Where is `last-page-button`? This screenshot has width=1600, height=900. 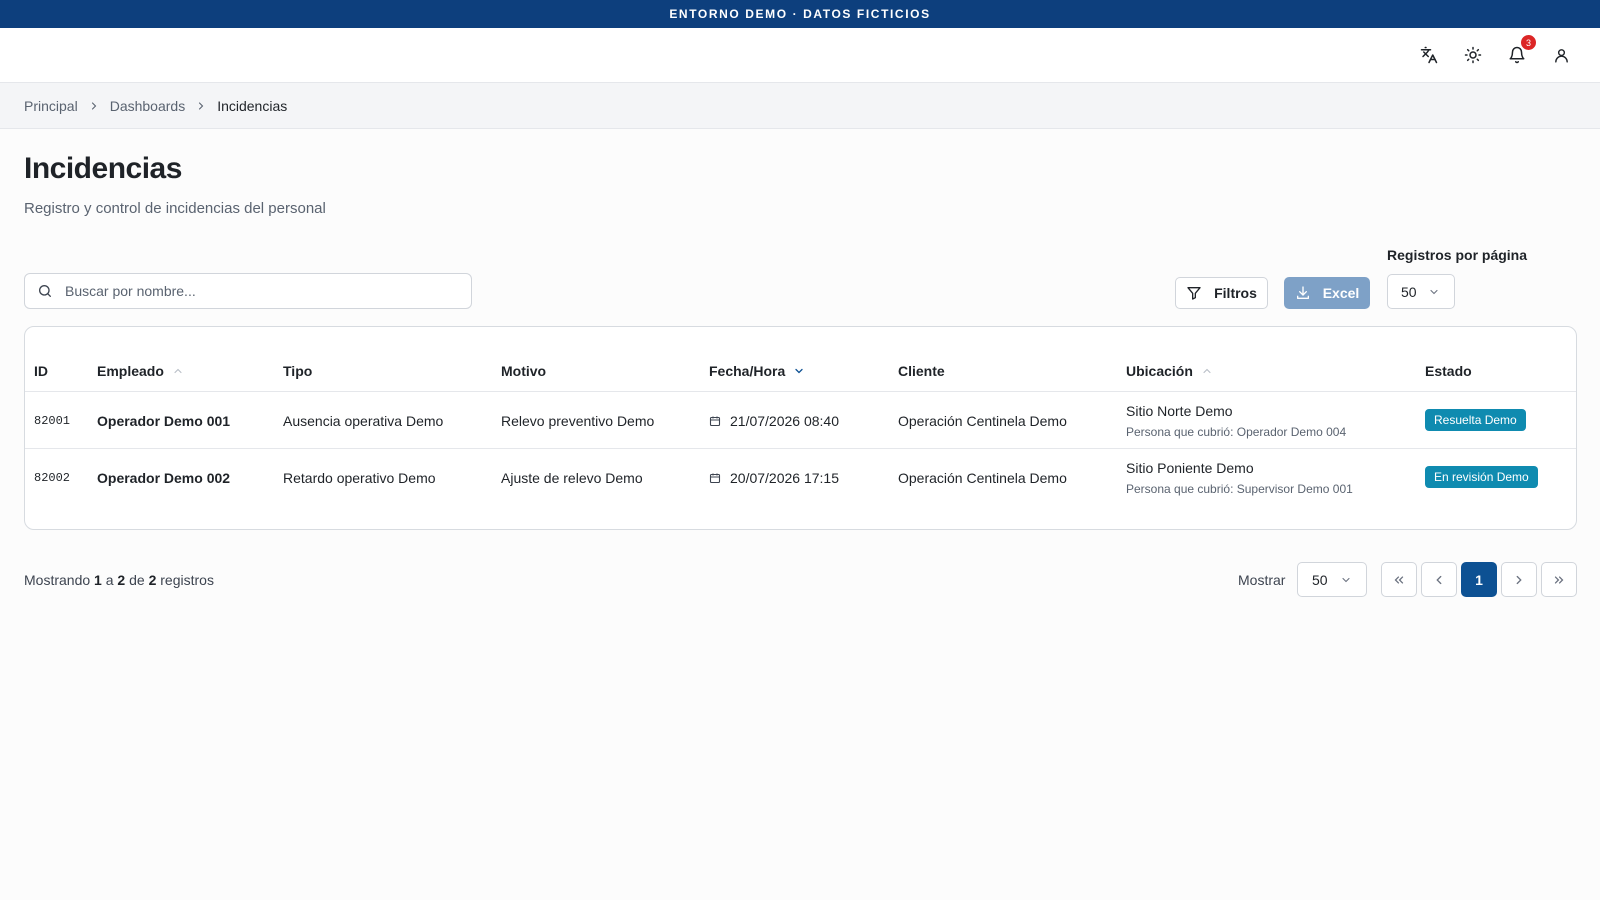
last-page-button is located at coordinates (1559, 579).